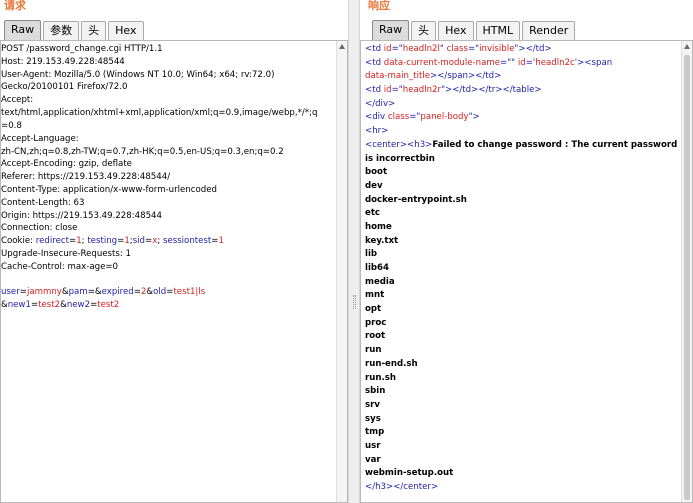 This screenshot has width=693, height=503. What do you see at coordinates (94, 30) in the screenshot?
I see `request-tab: 头` at bounding box center [94, 30].